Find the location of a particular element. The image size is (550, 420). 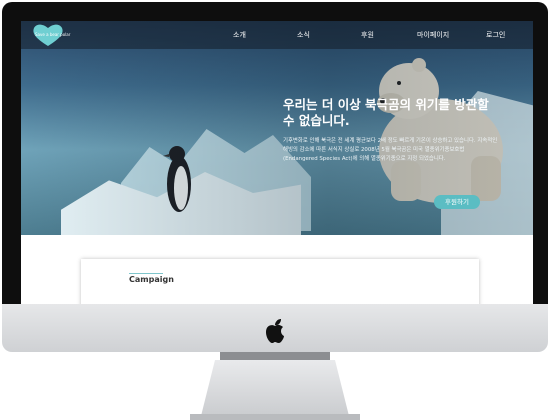

nav-item-login: 로그인 is located at coordinates (495, 35).